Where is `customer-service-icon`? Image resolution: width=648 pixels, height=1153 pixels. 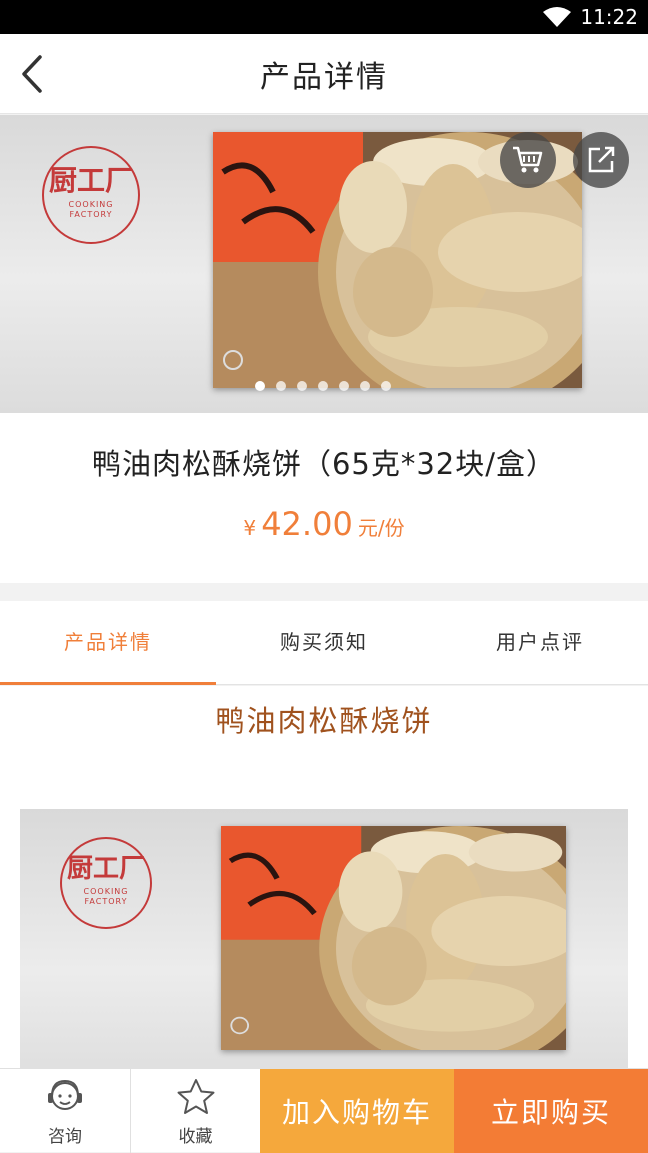
customer-service-icon is located at coordinates (65, 1094).